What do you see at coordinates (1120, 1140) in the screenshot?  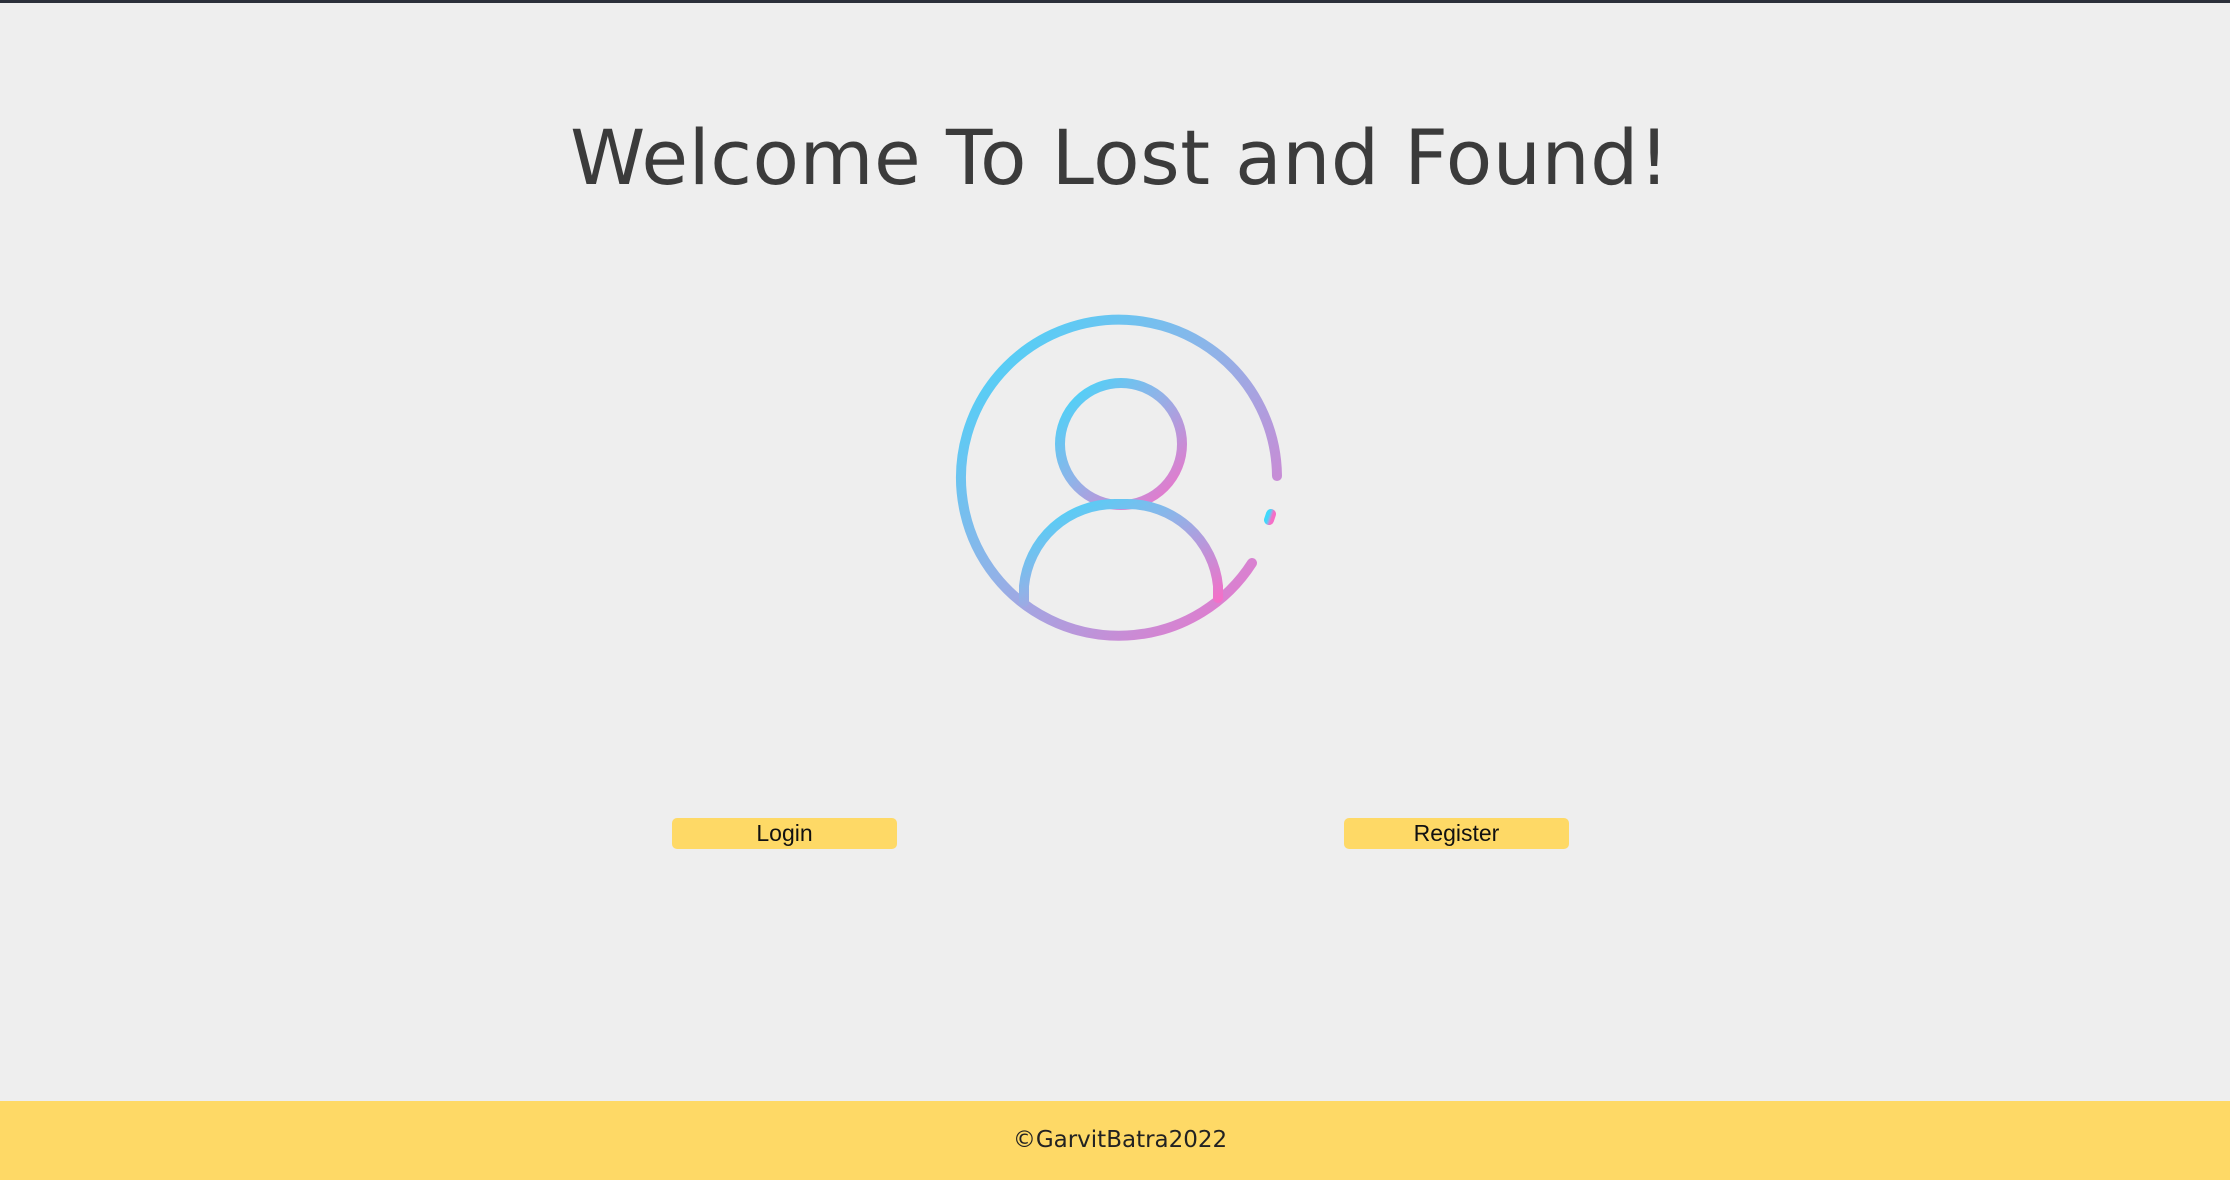 I see `copyright-text: ©GarvitBatra2022` at bounding box center [1120, 1140].